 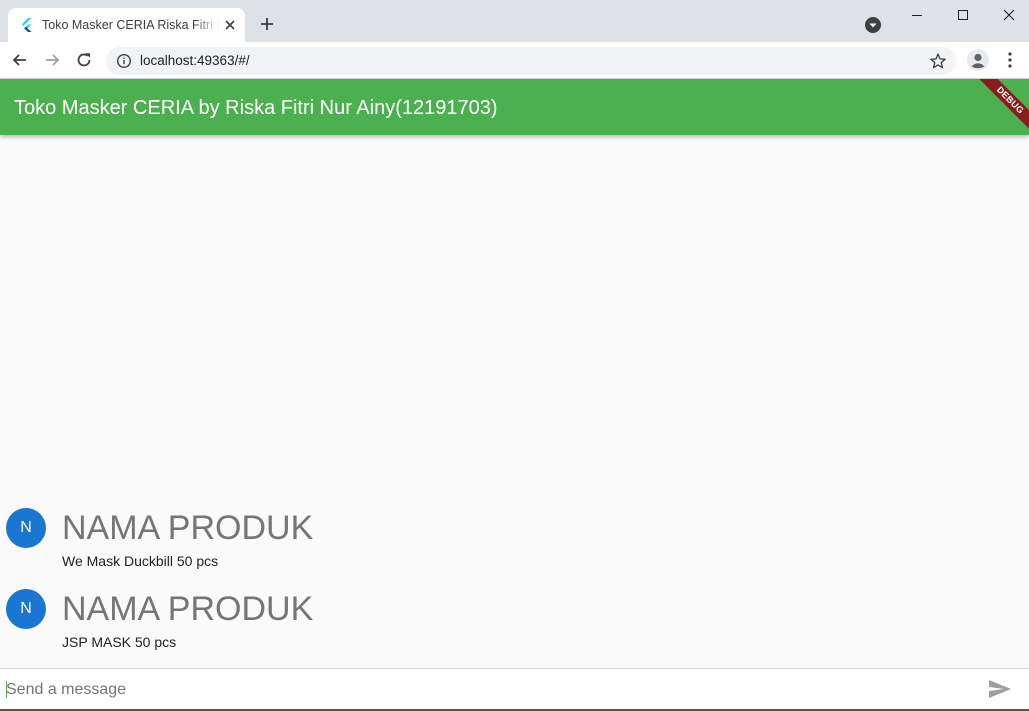 I want to click on minimize-button, so click(x=917, y=15).